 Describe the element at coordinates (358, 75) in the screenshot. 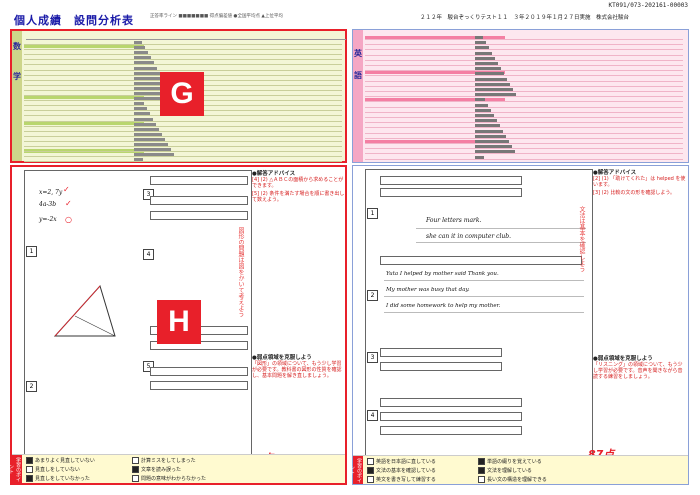

I see `subject-label: 語` at that location.